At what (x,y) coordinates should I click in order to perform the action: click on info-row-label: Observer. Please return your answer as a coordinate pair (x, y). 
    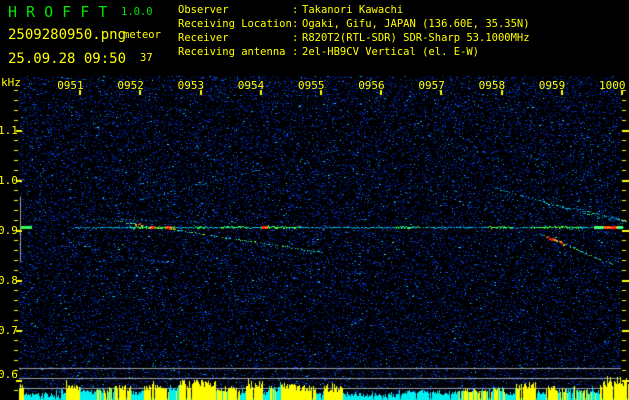
    Looking at the image, I should click on (203, 10).